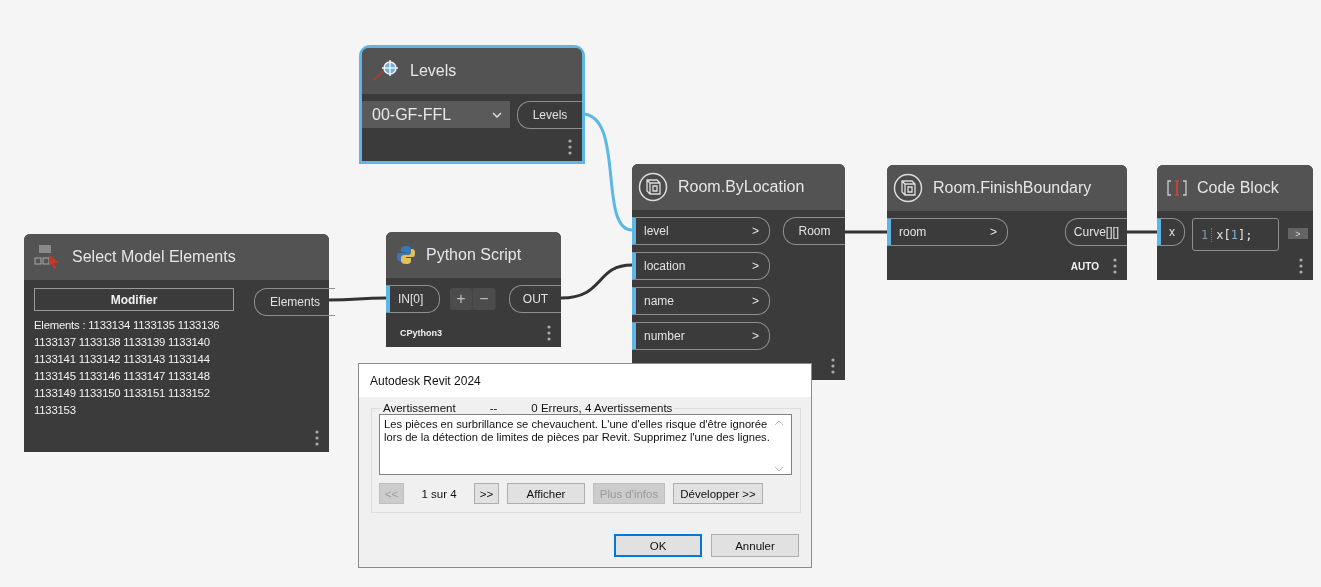 The height and width of the screenshot is (587, 1321). I want to click on input-port: IN[0], so click(413, 299).